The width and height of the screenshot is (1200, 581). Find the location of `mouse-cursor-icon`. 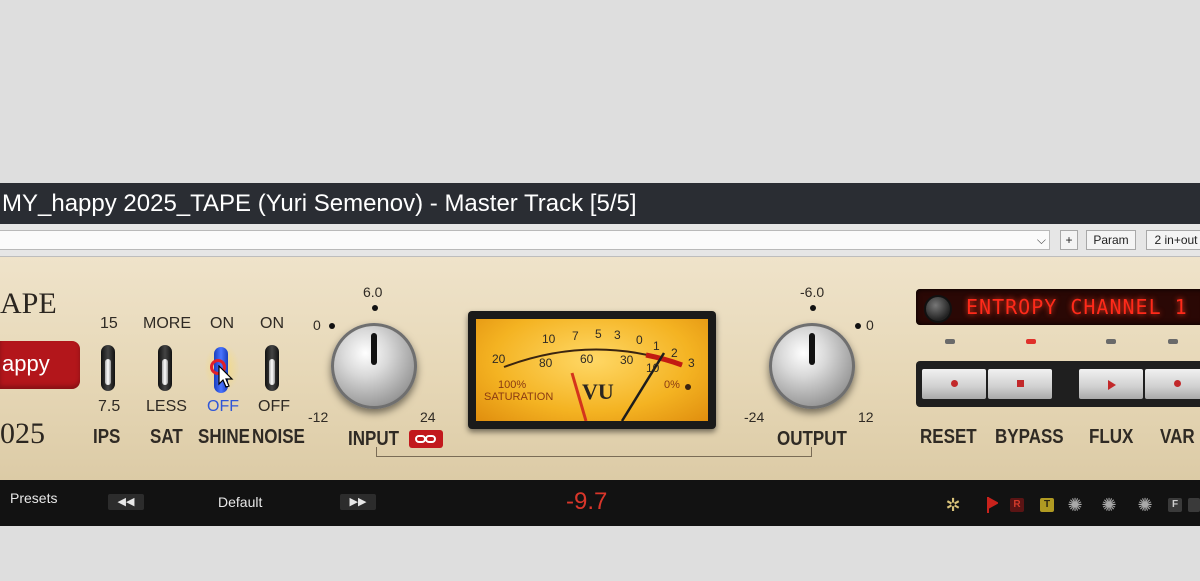

mouse-cursor-icon is located at coordinates (226, 376).